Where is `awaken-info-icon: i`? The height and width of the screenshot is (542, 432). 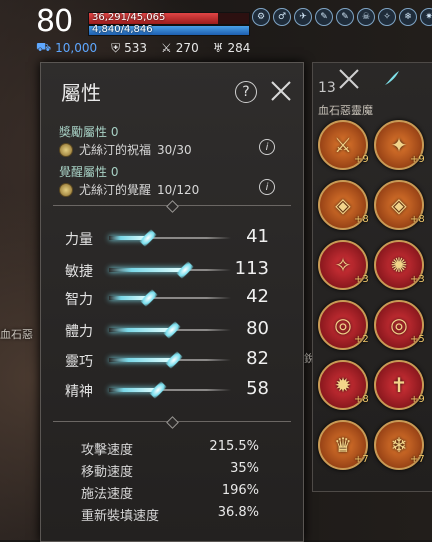
awaken-info-icon: i is located at coordinates (267, 187).